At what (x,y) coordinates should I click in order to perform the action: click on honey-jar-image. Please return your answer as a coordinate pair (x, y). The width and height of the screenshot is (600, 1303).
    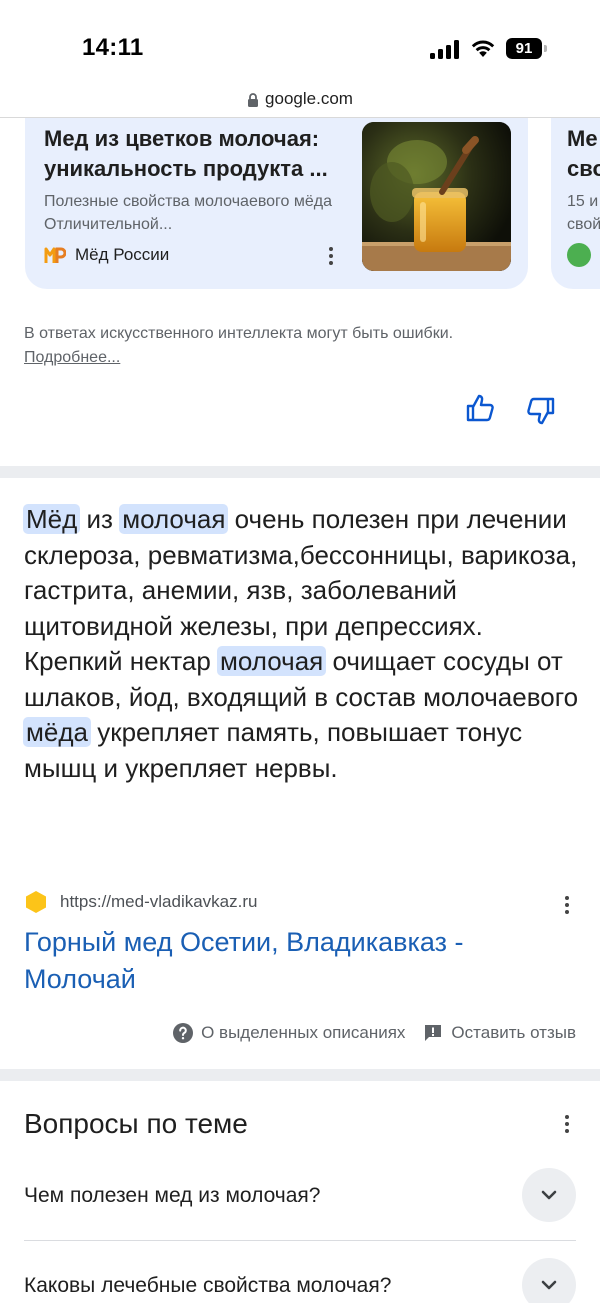
    Looking at the image, I should click on (436, 196).